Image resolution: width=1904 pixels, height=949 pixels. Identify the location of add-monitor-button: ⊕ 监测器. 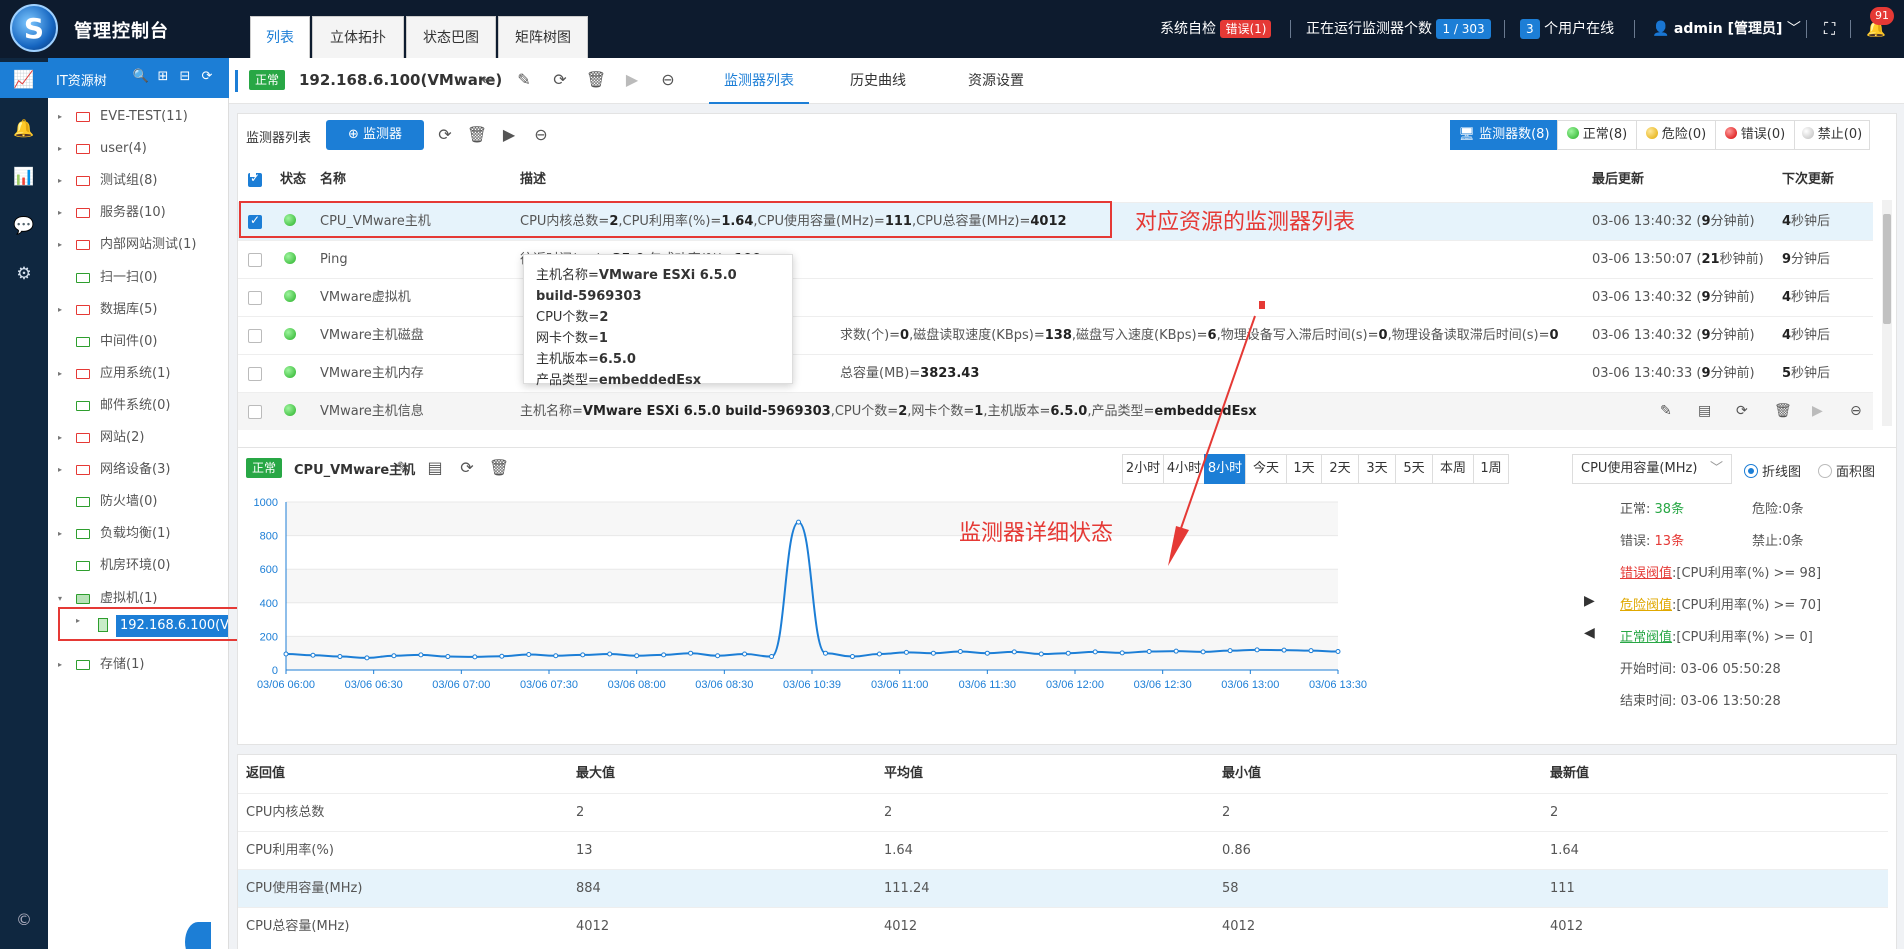
(375, 135).